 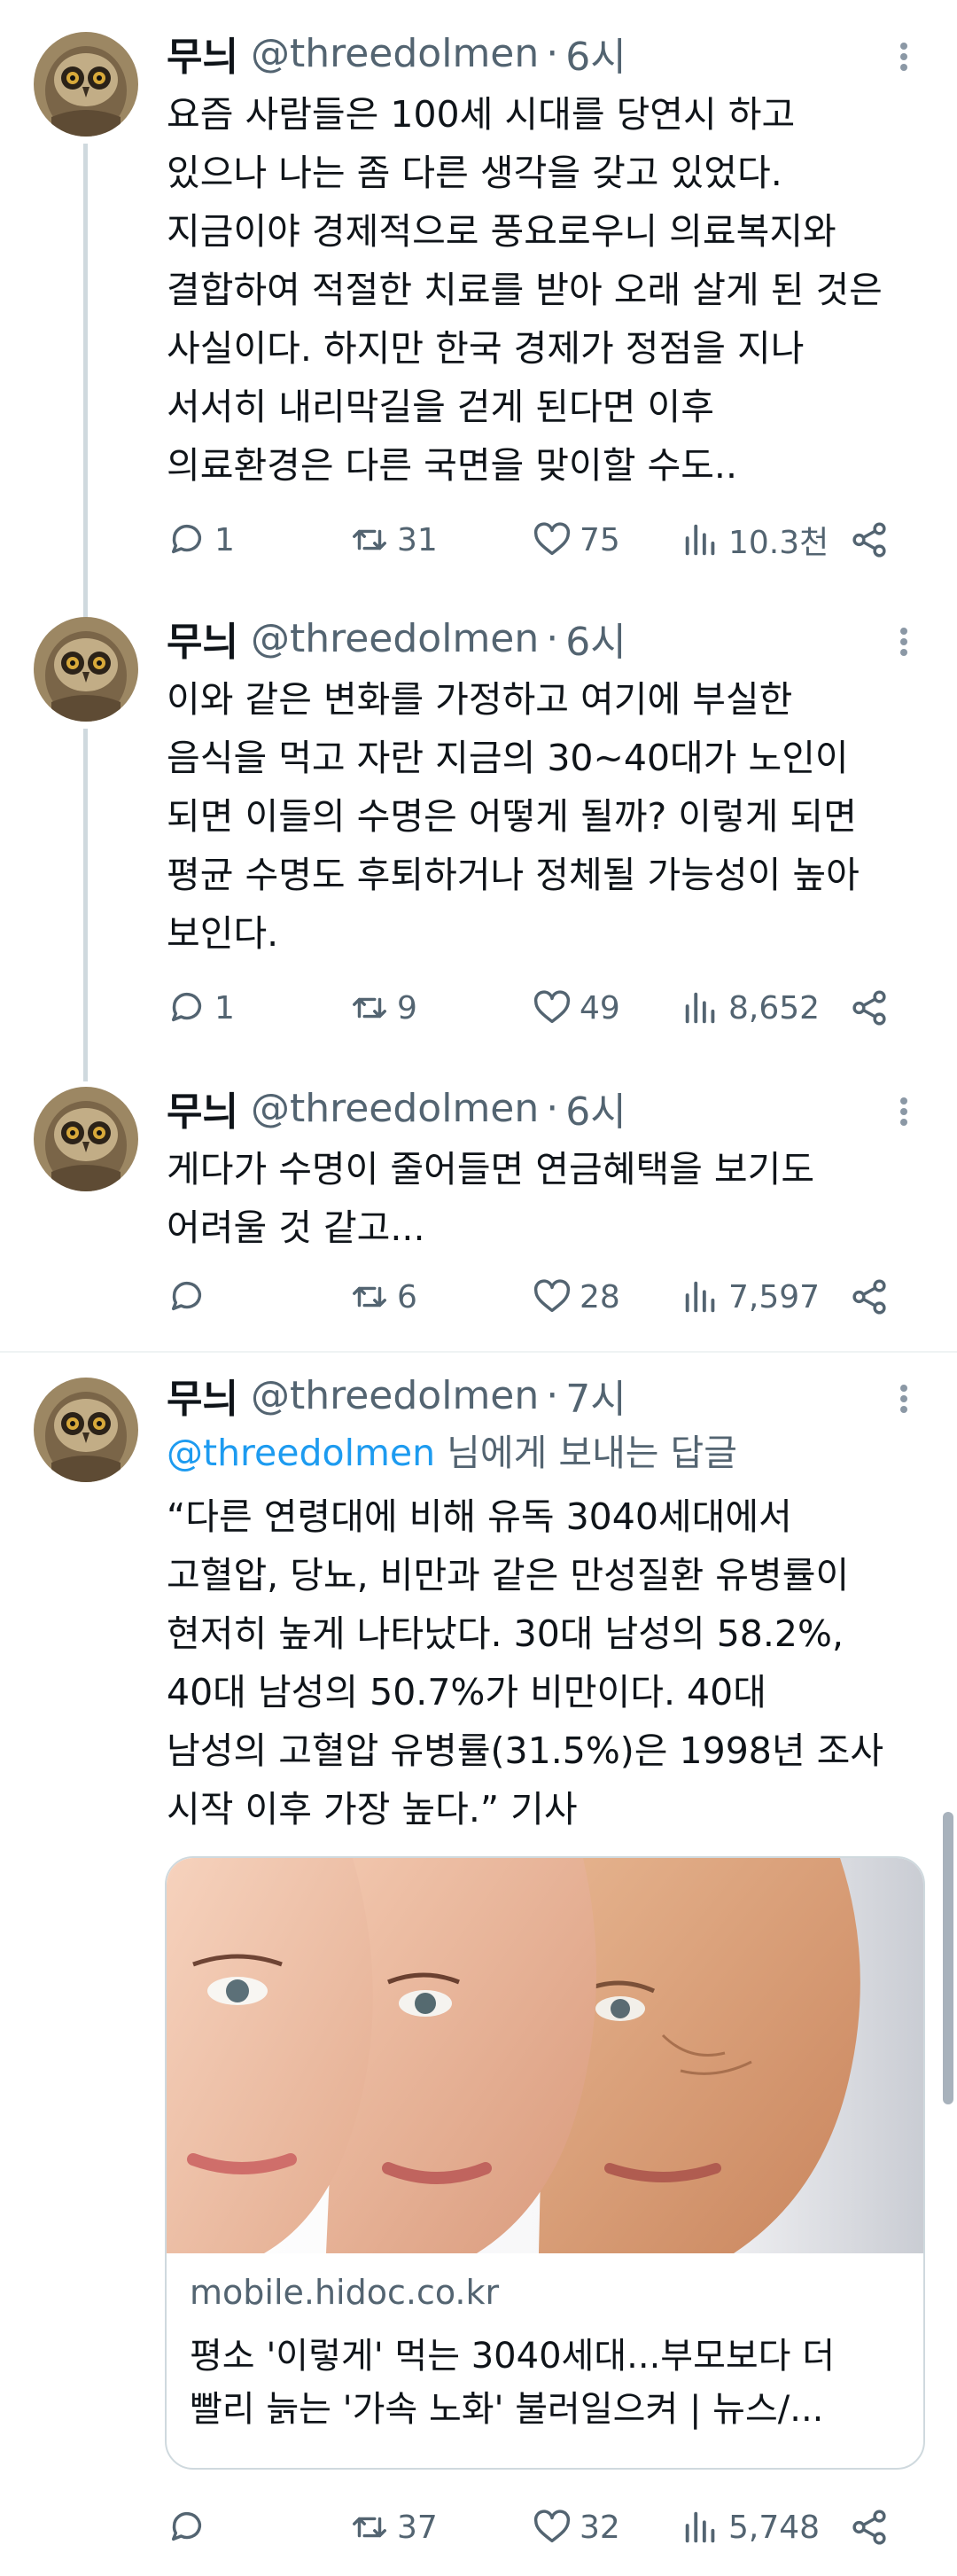 I want to click on tweet-header: 무늬 @threedolmen · 7시, so click(x=396, y=1395).